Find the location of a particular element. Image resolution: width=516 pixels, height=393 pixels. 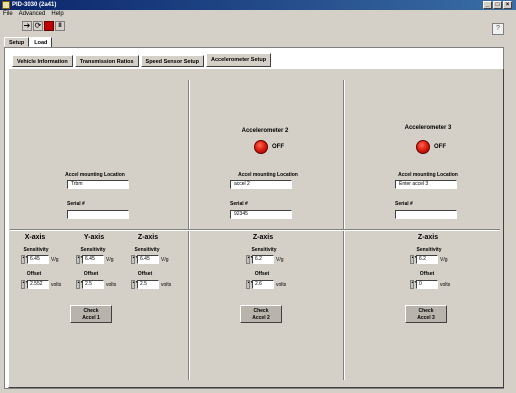

accel2-mounting-label: Accel mounting Location is located at coordinates (268, 175).